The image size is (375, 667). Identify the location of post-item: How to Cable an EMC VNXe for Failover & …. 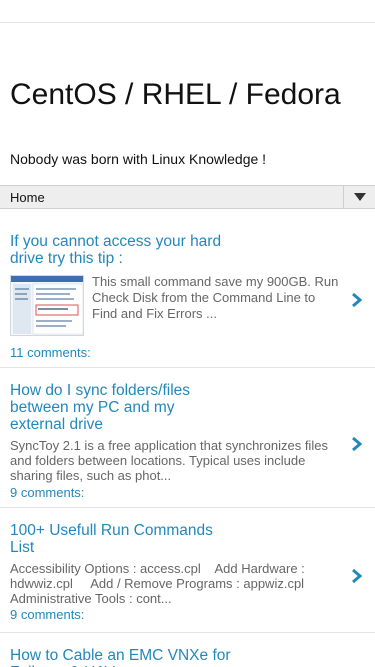
(187, 650).